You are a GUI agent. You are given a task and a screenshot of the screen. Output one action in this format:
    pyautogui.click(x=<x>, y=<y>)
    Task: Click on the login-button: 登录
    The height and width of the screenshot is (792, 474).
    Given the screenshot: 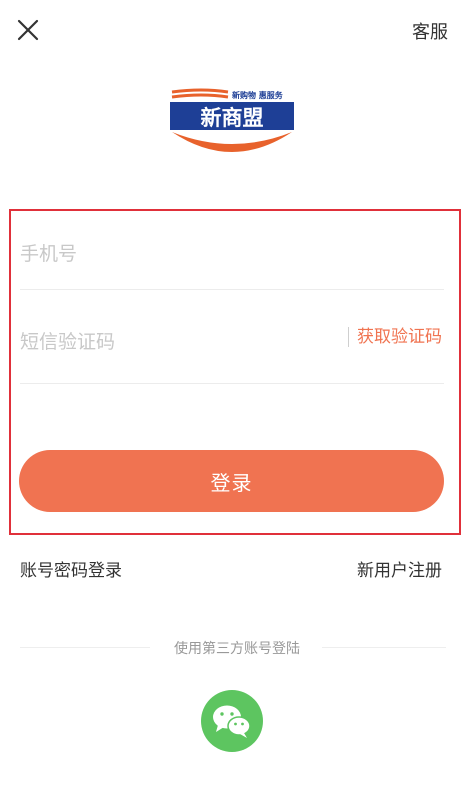 What is the action you would take?
    pyautogui.click(x=231, y=481)
    